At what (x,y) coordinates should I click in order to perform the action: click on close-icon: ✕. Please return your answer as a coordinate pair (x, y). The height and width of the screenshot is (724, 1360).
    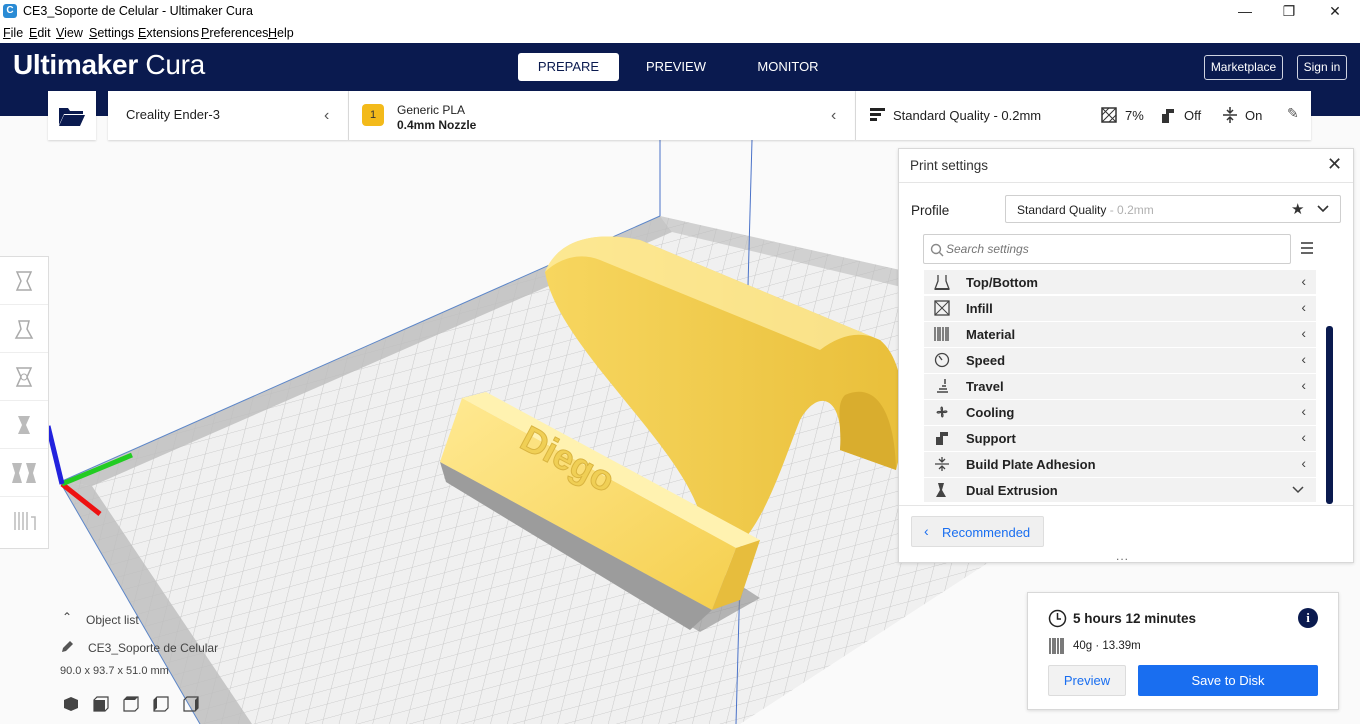
    Looking at the image, I should click on (1334, 164).